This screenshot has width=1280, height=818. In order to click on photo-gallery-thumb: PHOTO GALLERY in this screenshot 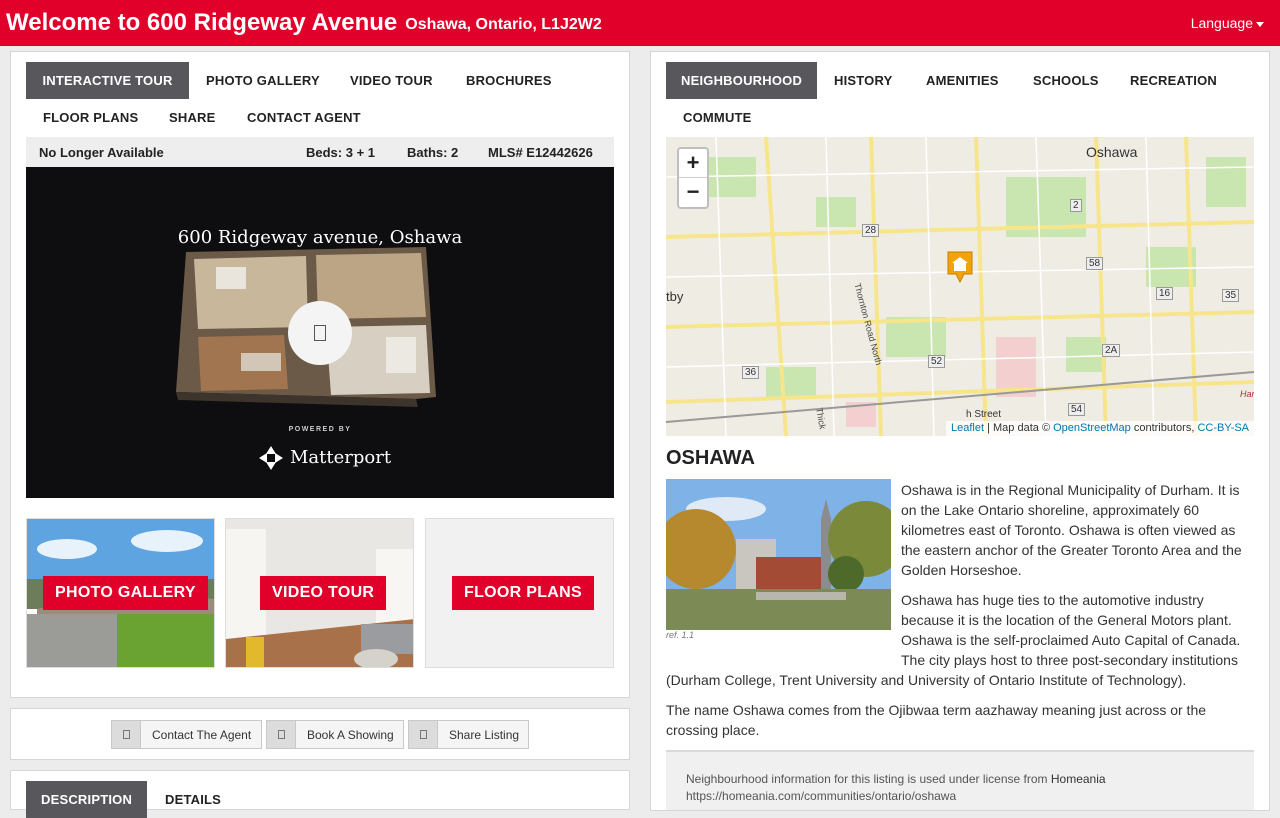, I will do `click(120, 593)`.